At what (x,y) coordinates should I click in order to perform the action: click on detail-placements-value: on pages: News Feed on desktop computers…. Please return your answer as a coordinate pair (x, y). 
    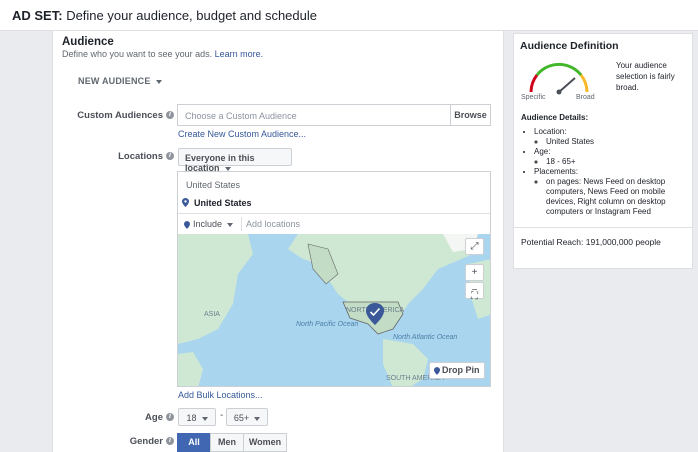
    Looking at the image, I should click on (617, 197).